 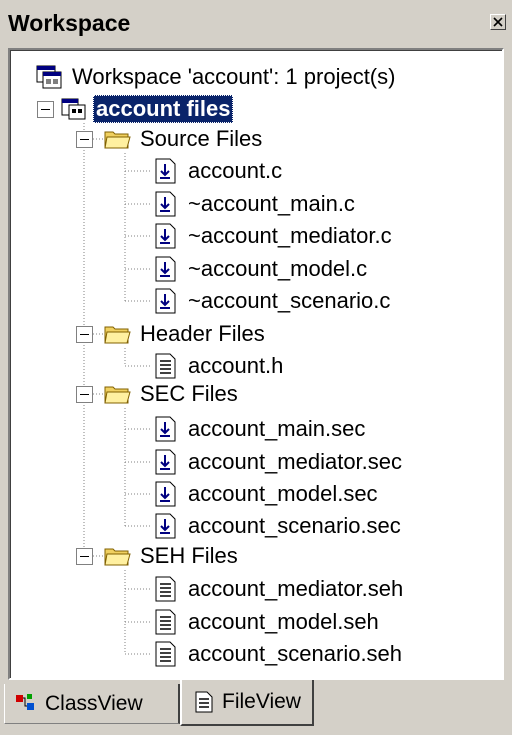 What do you see at coordinates (189, 555) in the screenshot?
I see `folder-label: SEH Files` at bounding box center [189, 555].